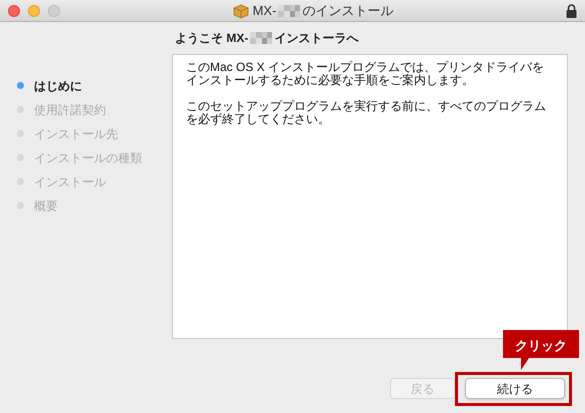 The width and height of the screenshot is (585, 413). I want to click on click-callout: クリック, so click(541, 350).